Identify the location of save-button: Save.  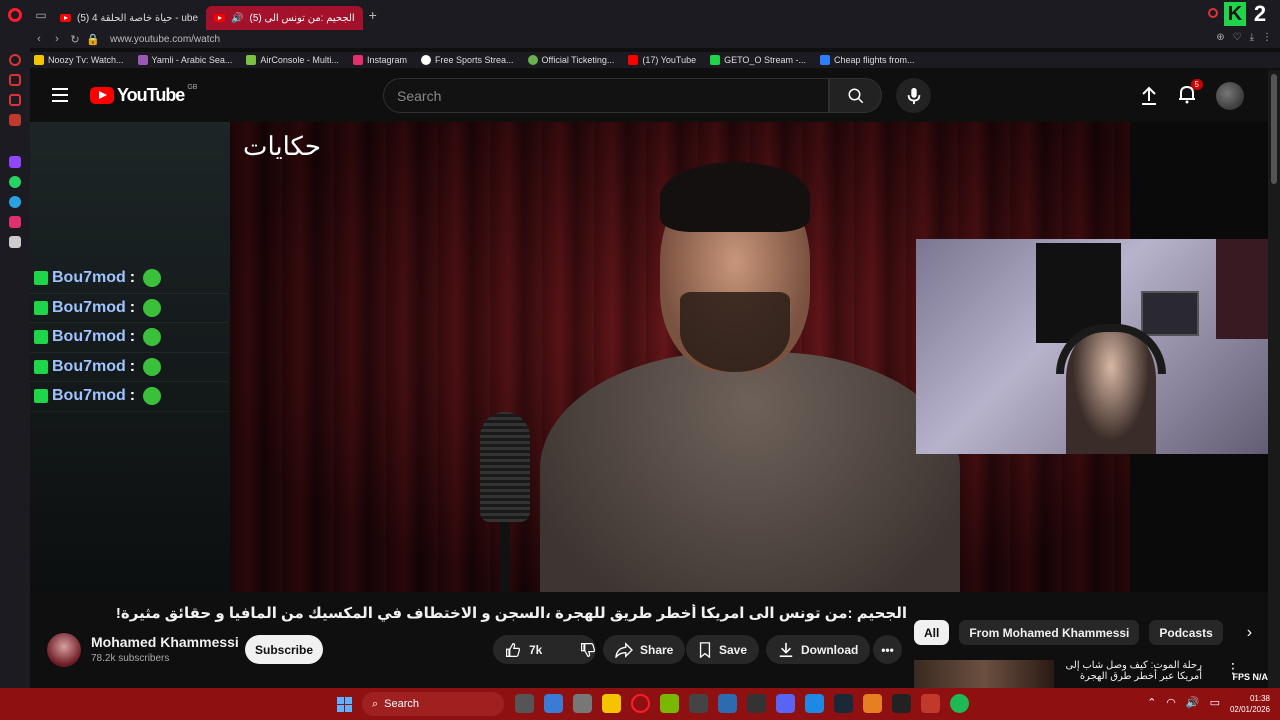
(723, 649).